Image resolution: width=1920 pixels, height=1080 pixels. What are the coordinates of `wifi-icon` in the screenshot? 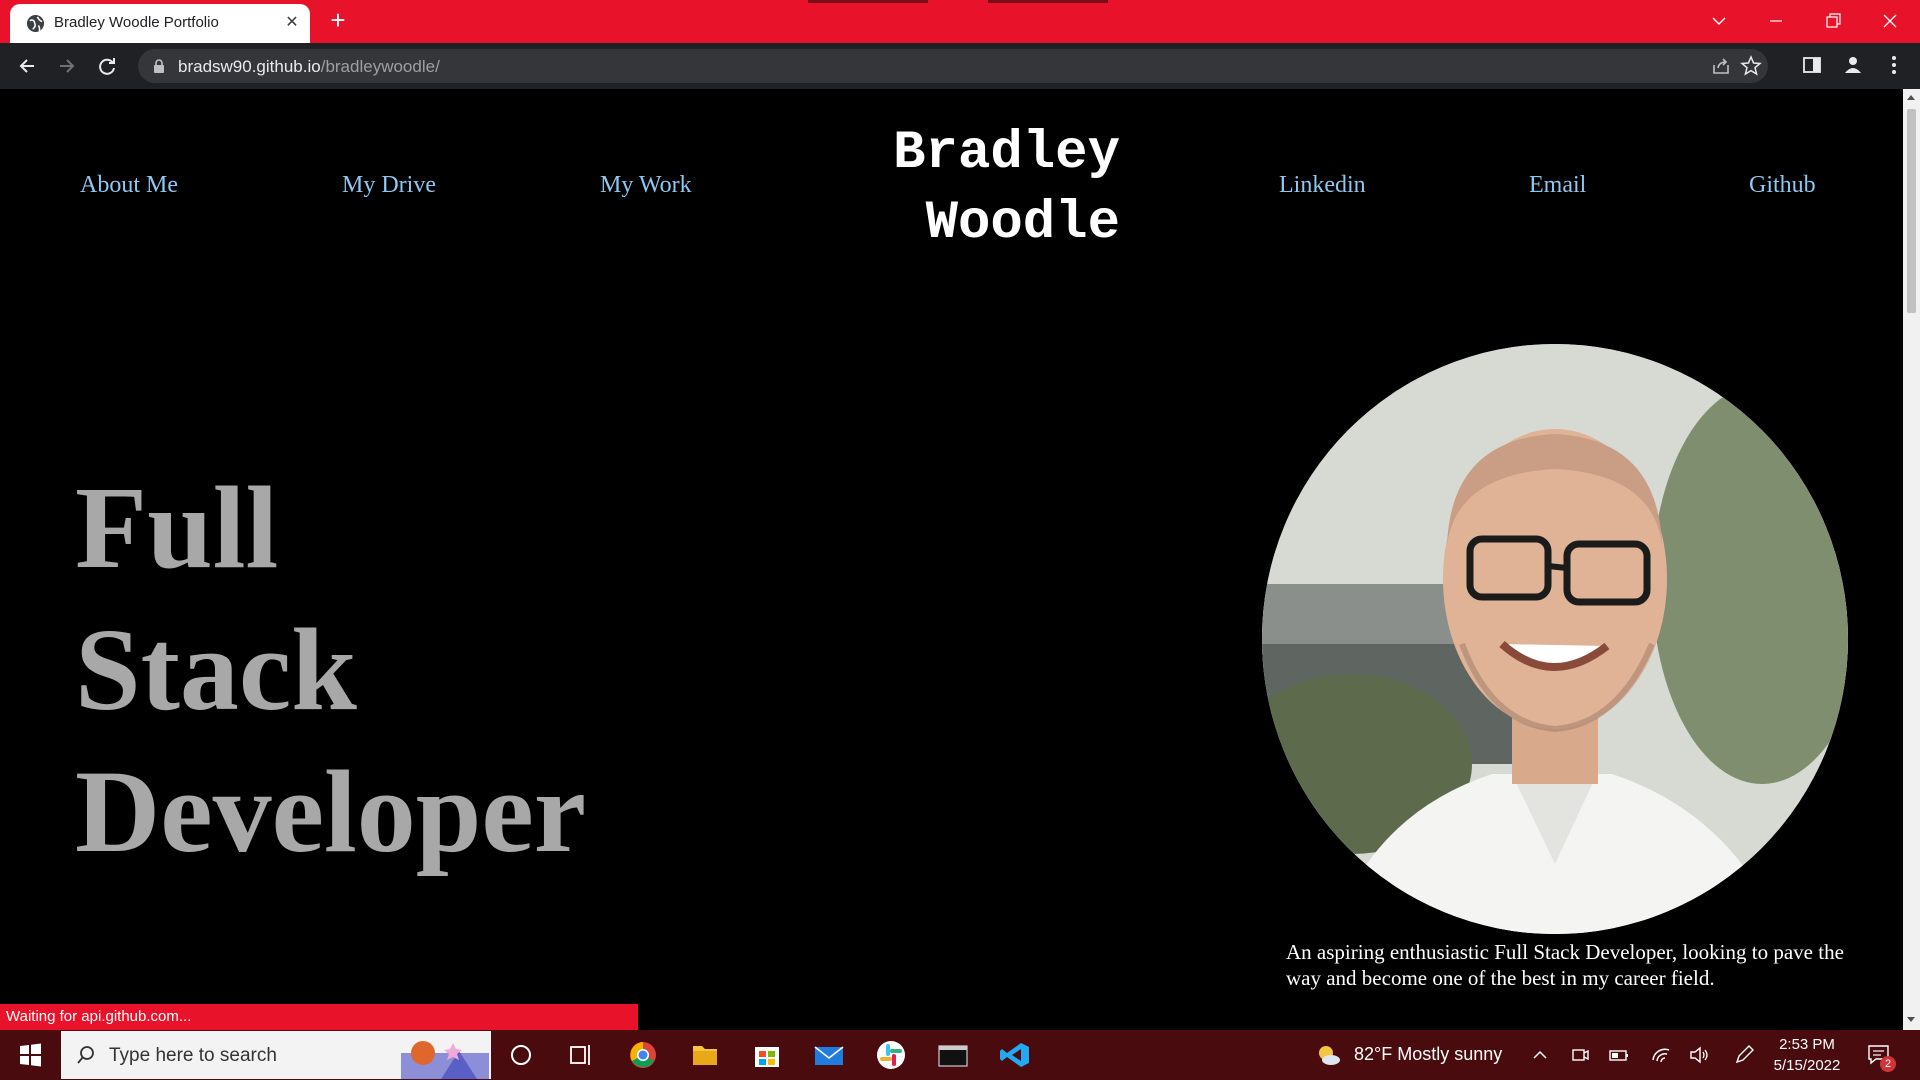 It's located at (1661, 1055).